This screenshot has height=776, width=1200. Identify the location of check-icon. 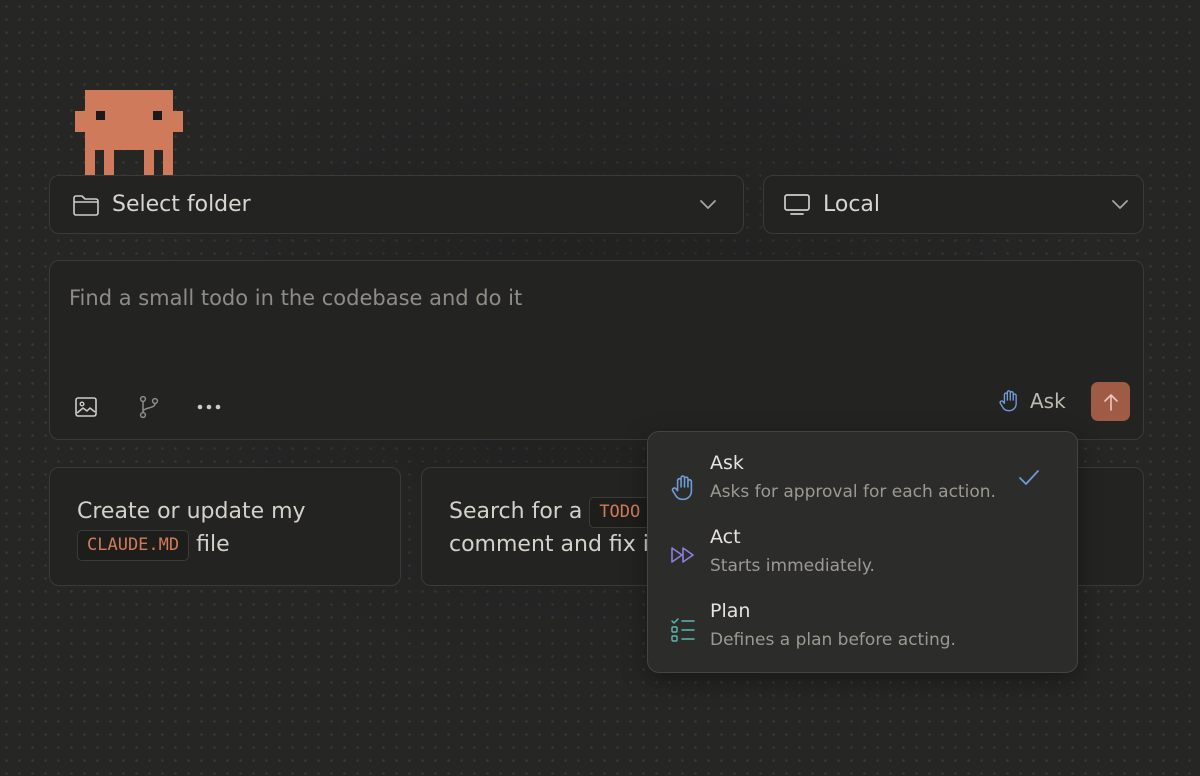
(1029, 477).